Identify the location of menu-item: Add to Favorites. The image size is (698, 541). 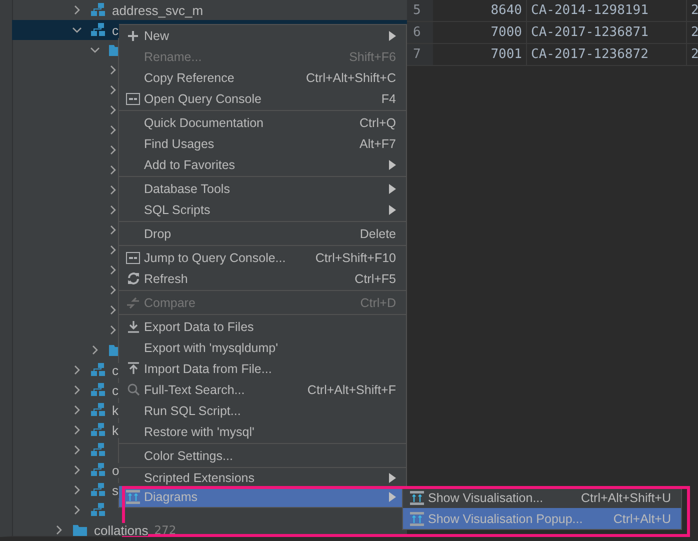
(262, 164).